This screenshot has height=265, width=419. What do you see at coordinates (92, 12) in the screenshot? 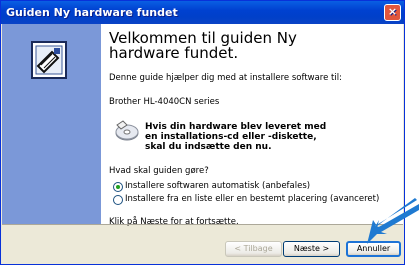
I see `window-title: Guiden Ny hardware fundet` at bounding box center [92, 12].